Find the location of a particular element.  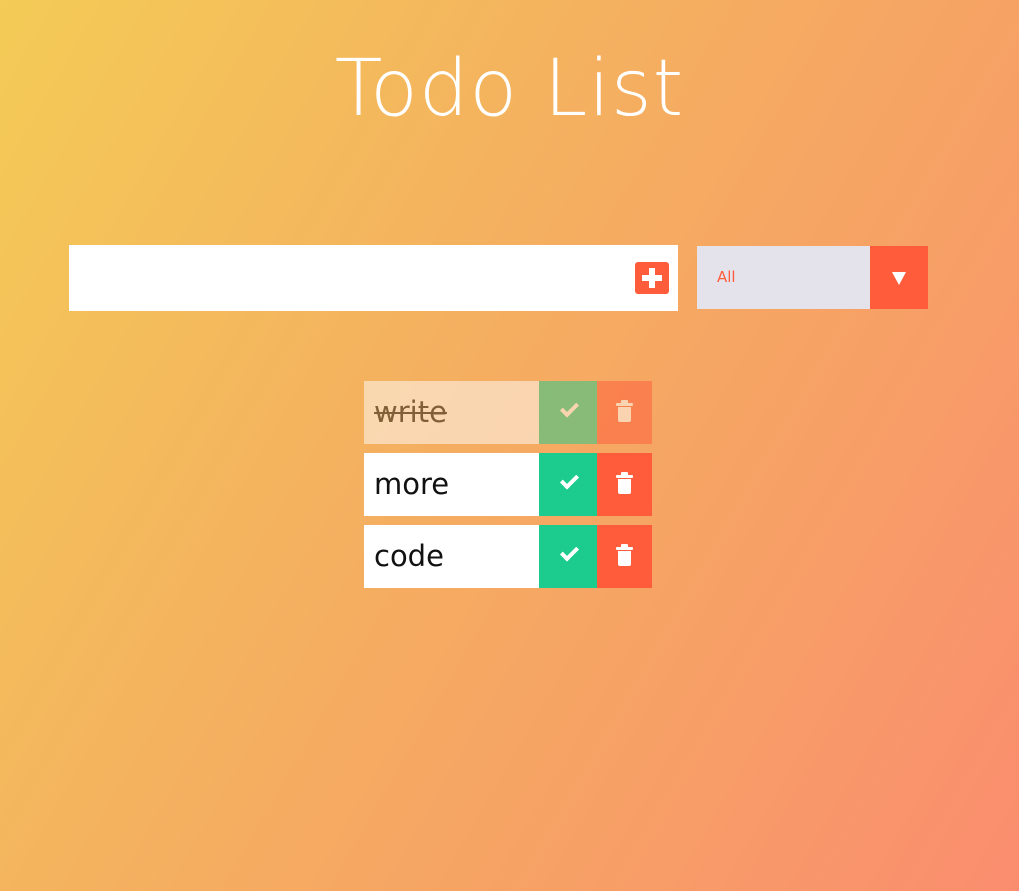

add-todo-button is located at coordinates (652, 278).